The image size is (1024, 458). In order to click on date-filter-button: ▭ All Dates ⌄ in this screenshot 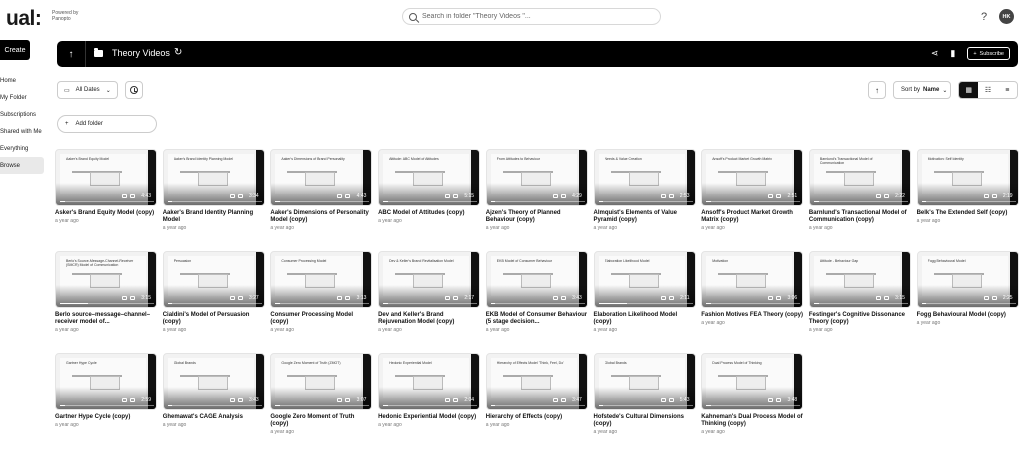, I will do `click(87, 90)`.